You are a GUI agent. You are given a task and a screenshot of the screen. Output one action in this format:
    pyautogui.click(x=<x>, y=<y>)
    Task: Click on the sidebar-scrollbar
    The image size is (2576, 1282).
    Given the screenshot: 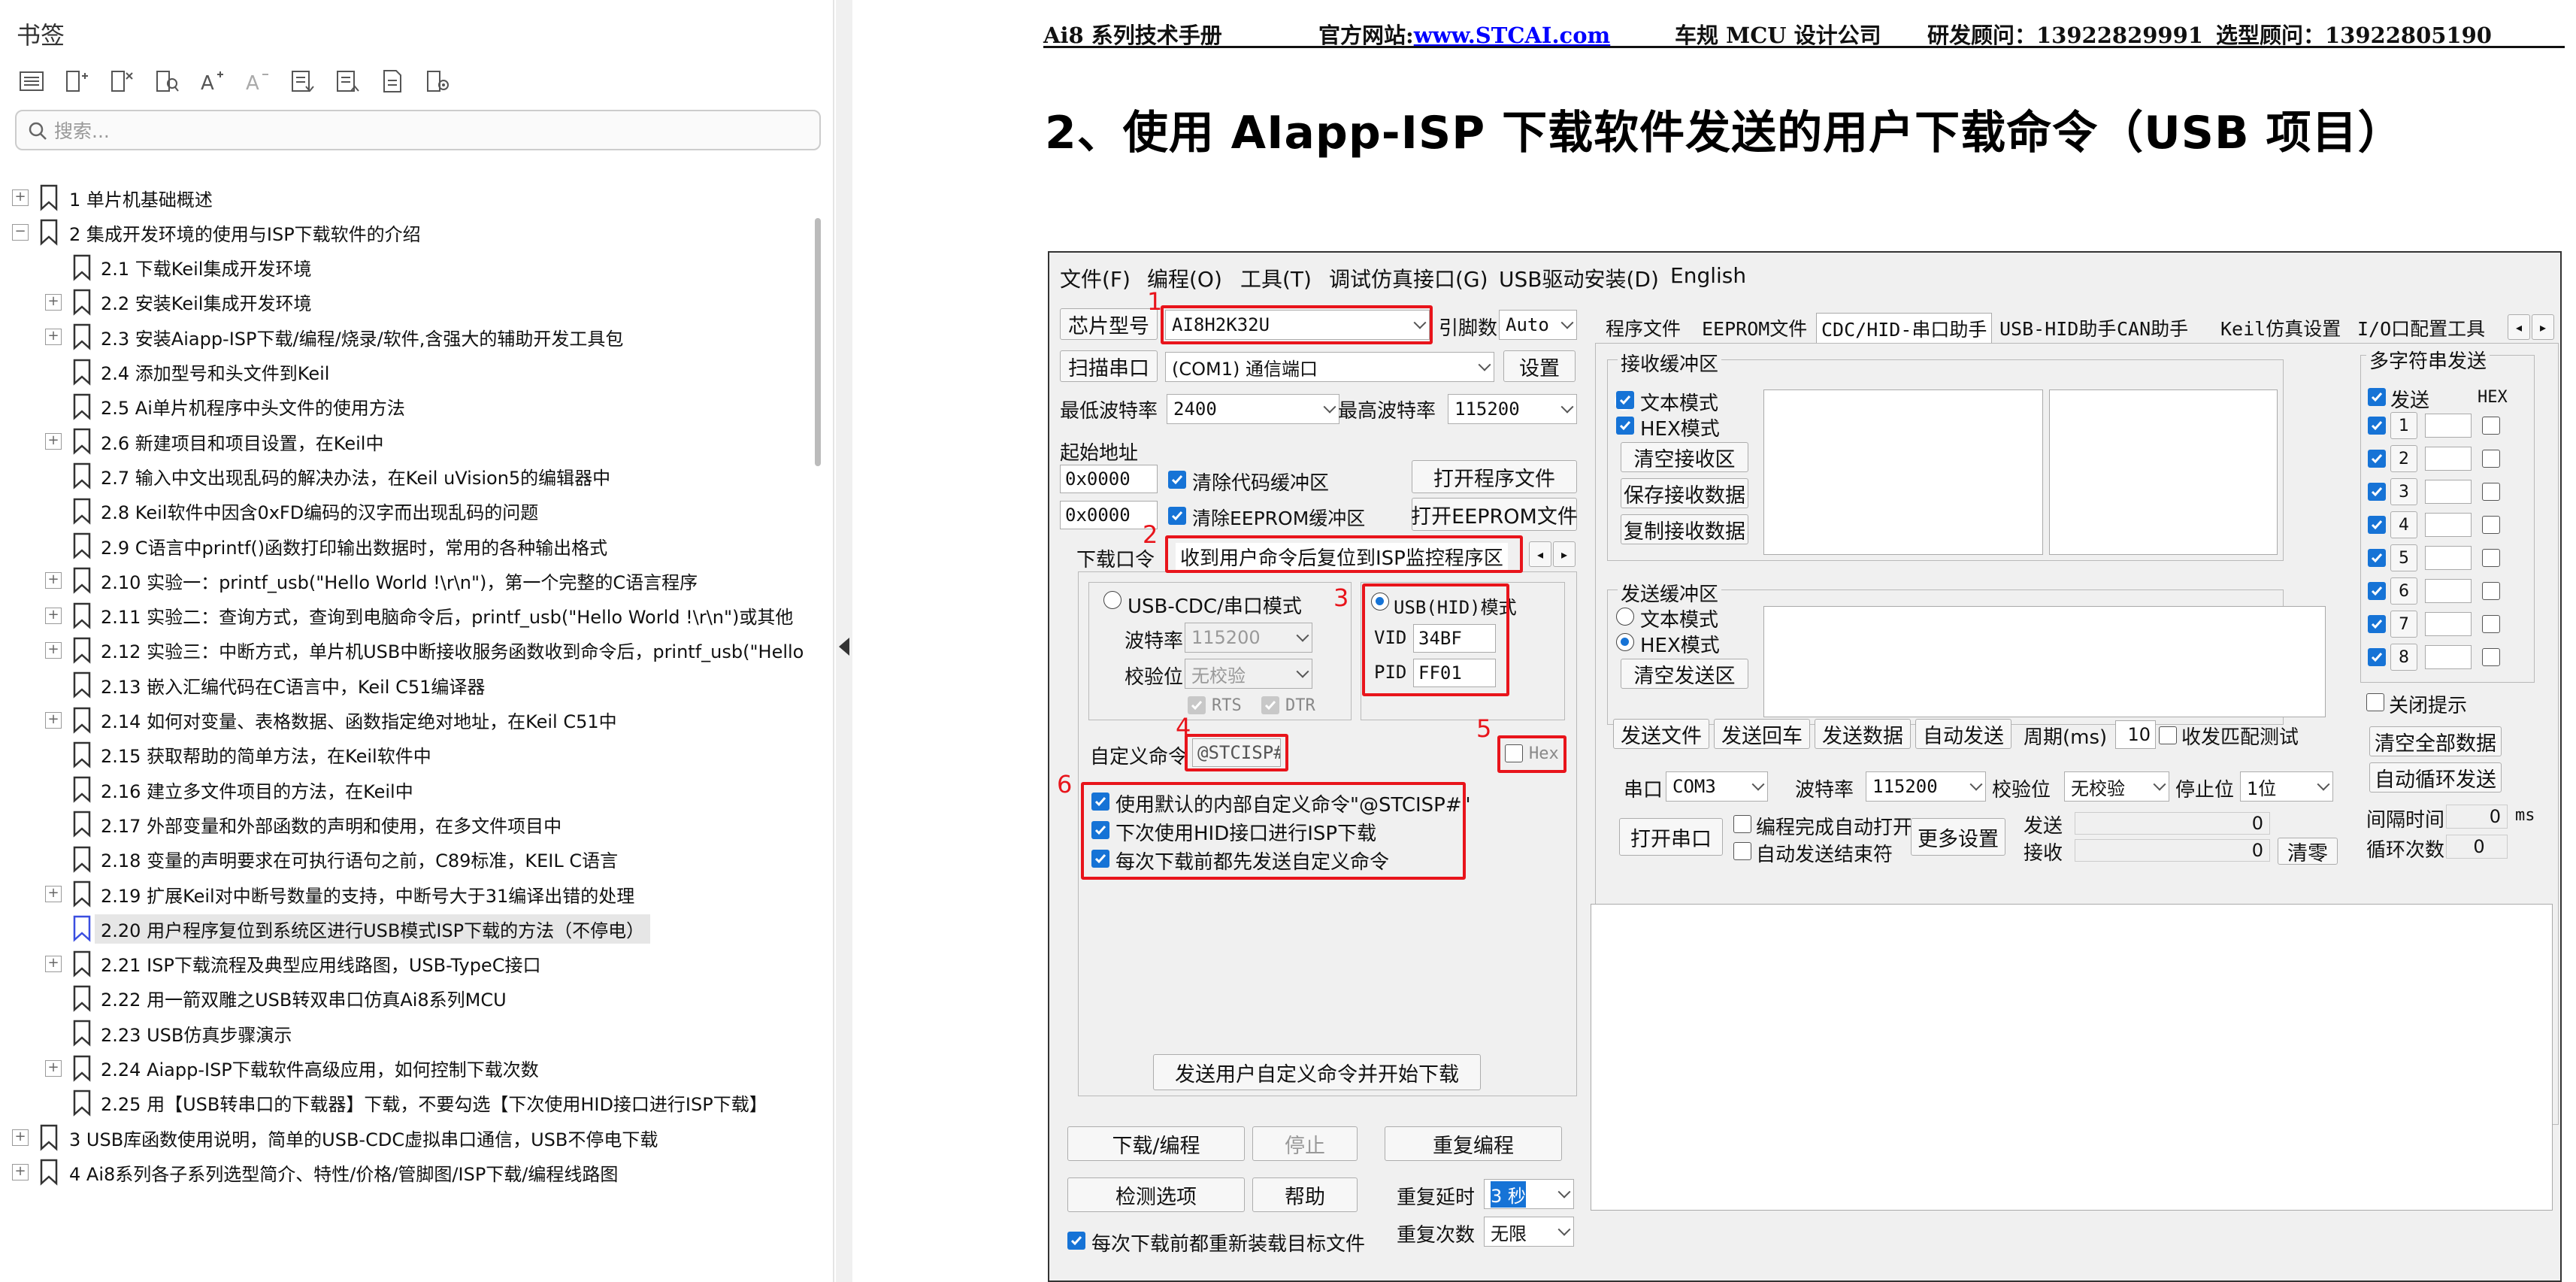 What is the action you would take?
    pyautogui.click(x=818, y=342)
    